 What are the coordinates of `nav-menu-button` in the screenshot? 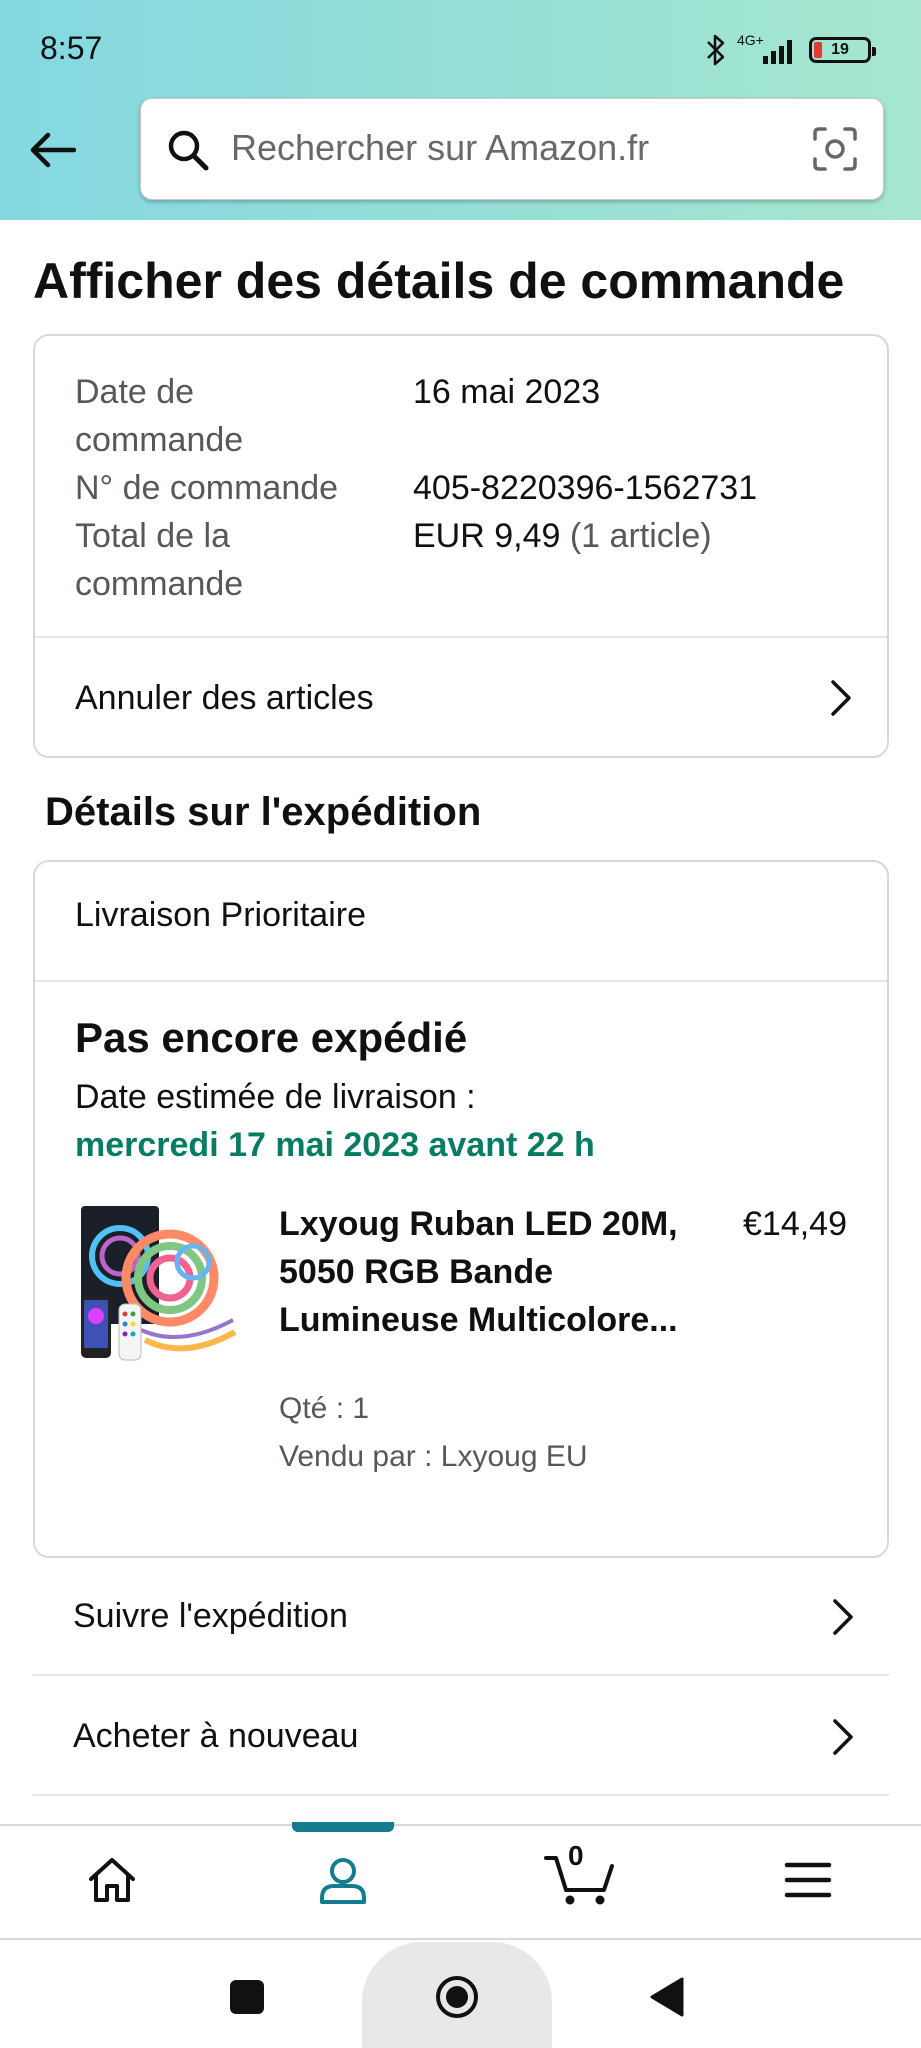 It's located at (808, 1880).